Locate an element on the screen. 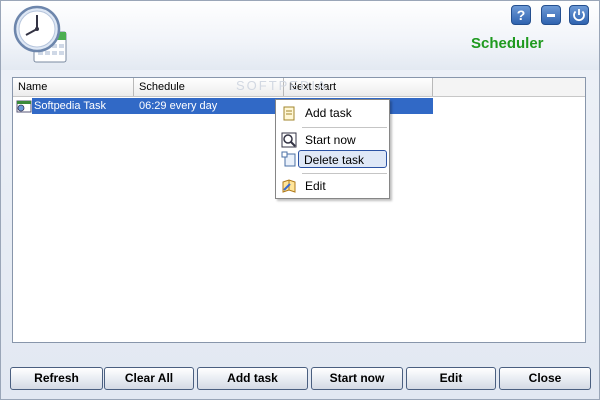 The width and height of the screenshot is (600, 400). clear-all-button: Clear All is located at coordinates (149, 378).